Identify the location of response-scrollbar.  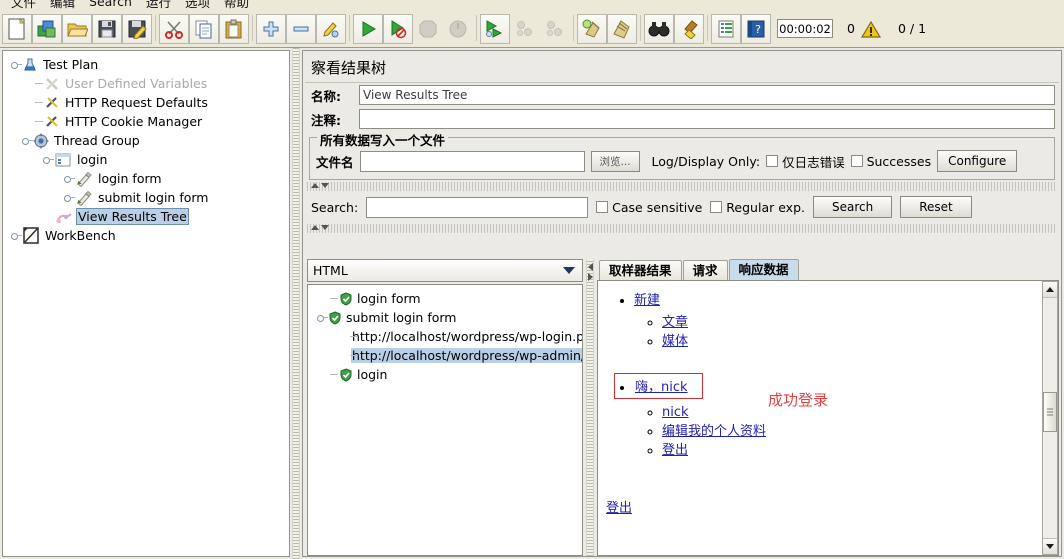
(1050, 418).